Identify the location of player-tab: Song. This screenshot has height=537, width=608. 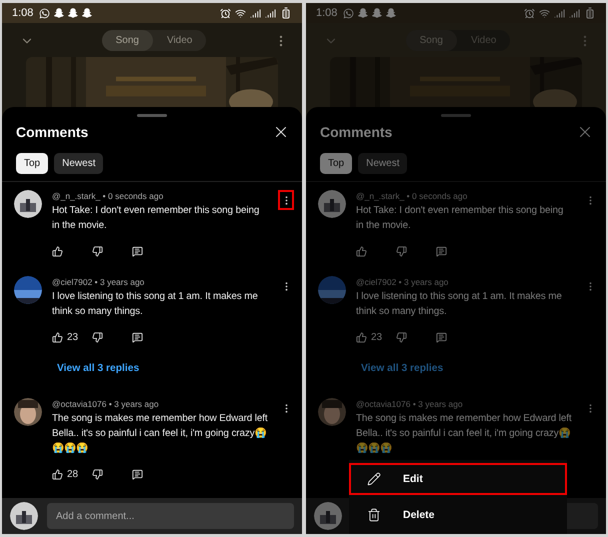
(127, 41).